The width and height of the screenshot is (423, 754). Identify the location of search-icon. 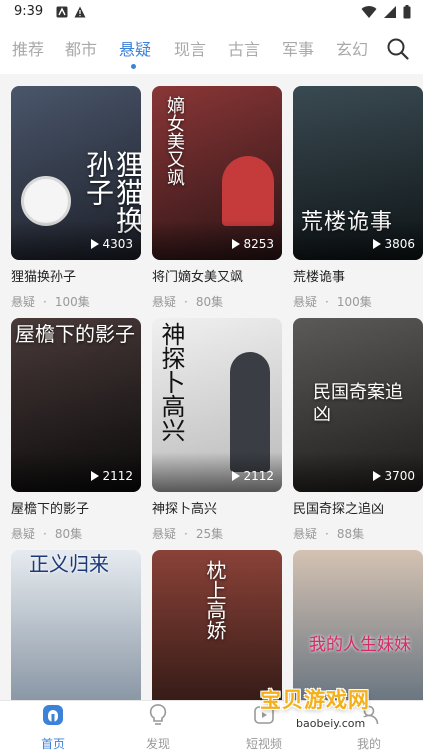
(398, 49).